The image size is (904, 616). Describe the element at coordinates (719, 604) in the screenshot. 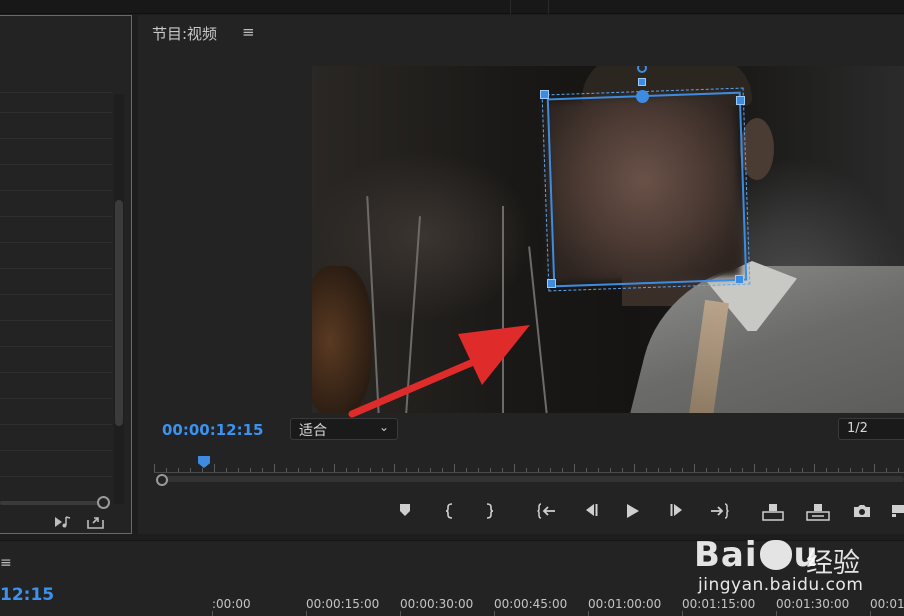

I see `timeline-ruler-label: 00:01:15:00` at that location.